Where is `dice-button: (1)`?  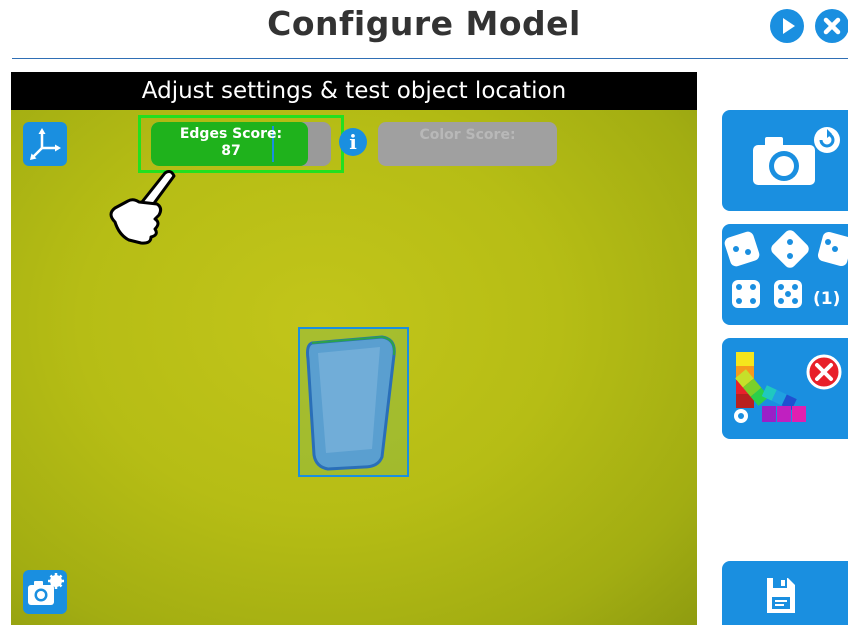 dice-button: (1) is located at coordinates (785, 274).